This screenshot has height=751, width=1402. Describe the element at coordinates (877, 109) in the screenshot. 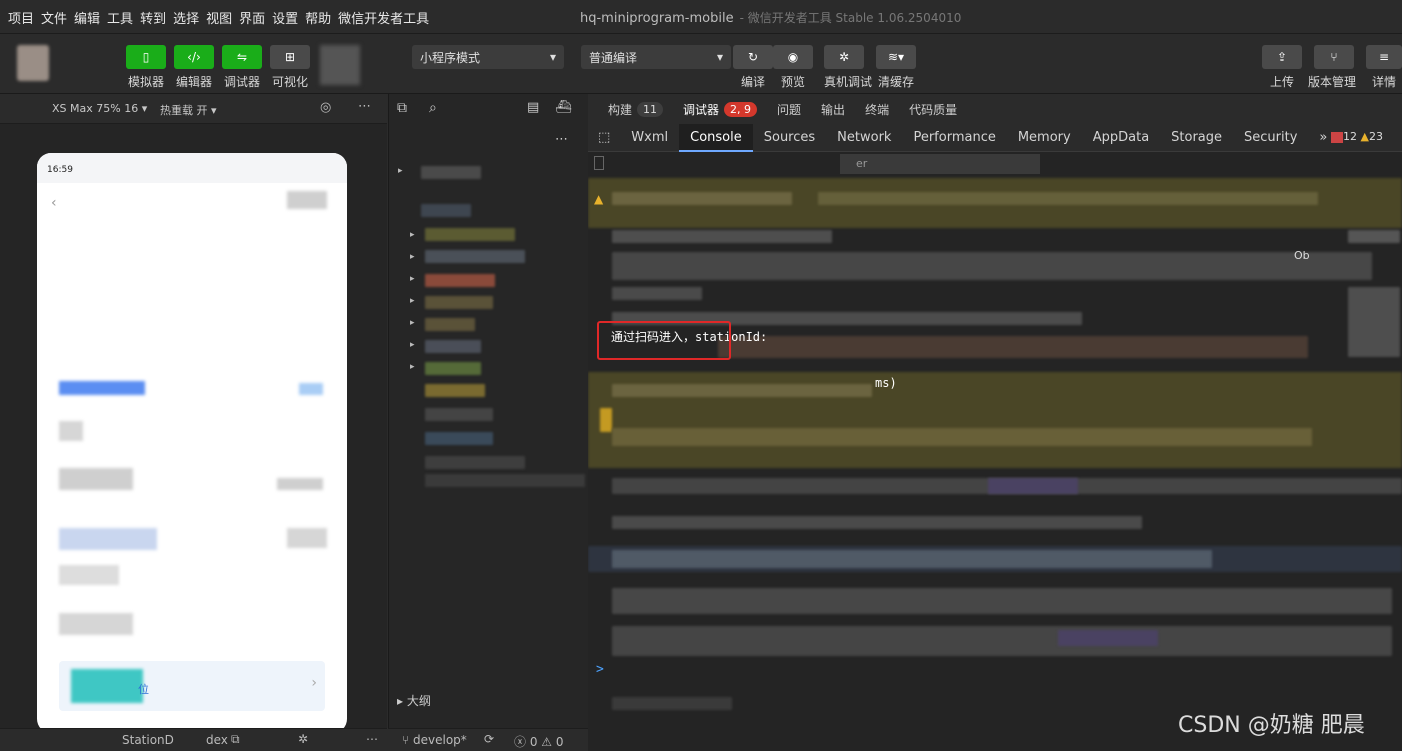

I see `tab-terminal: 终端` at that location.